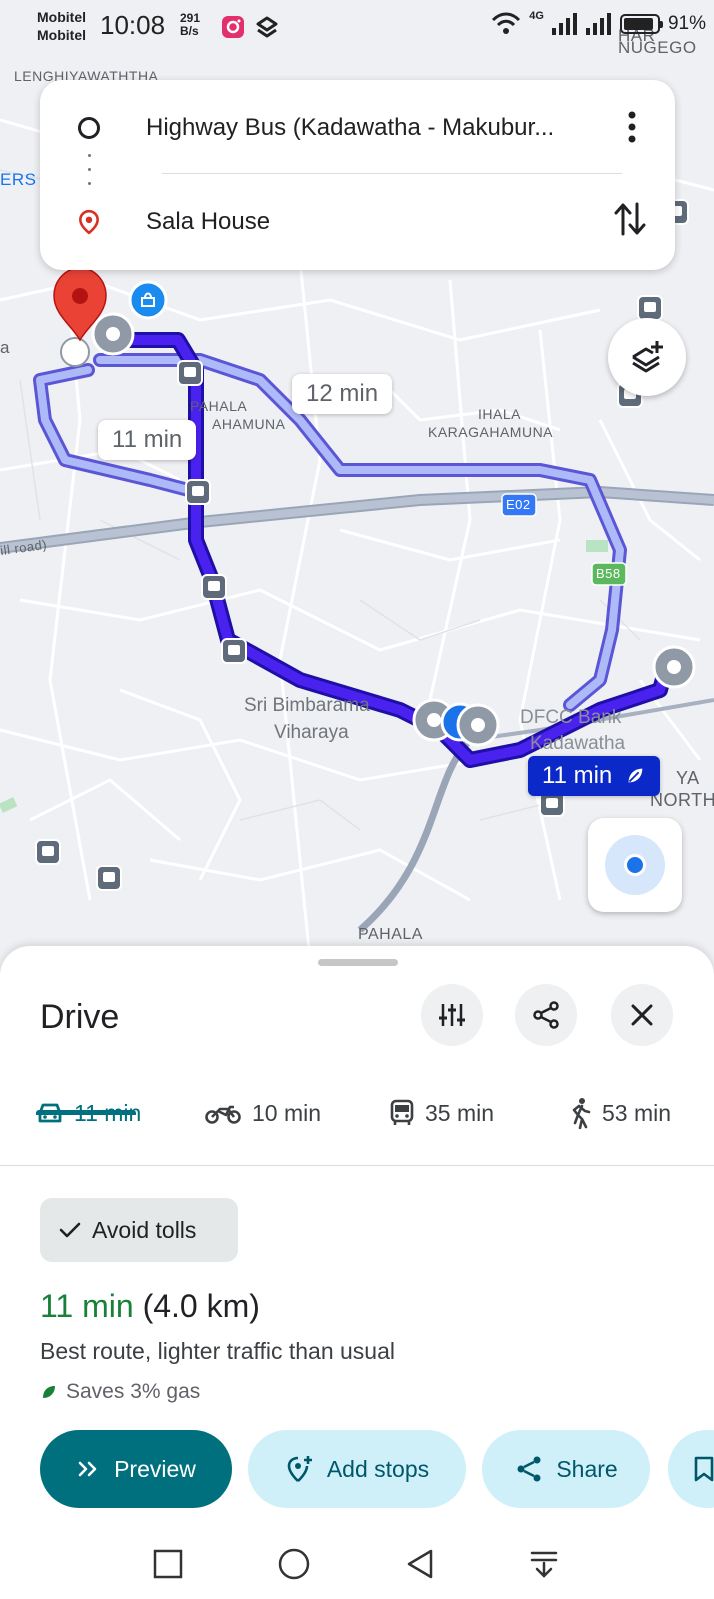 Image resolution: width=714 pixels, height=1599 pixels. What do you see at coordinates (357, 1165) in the screenshot?
I see `modes-divider` at bounding box center [357, 1165].